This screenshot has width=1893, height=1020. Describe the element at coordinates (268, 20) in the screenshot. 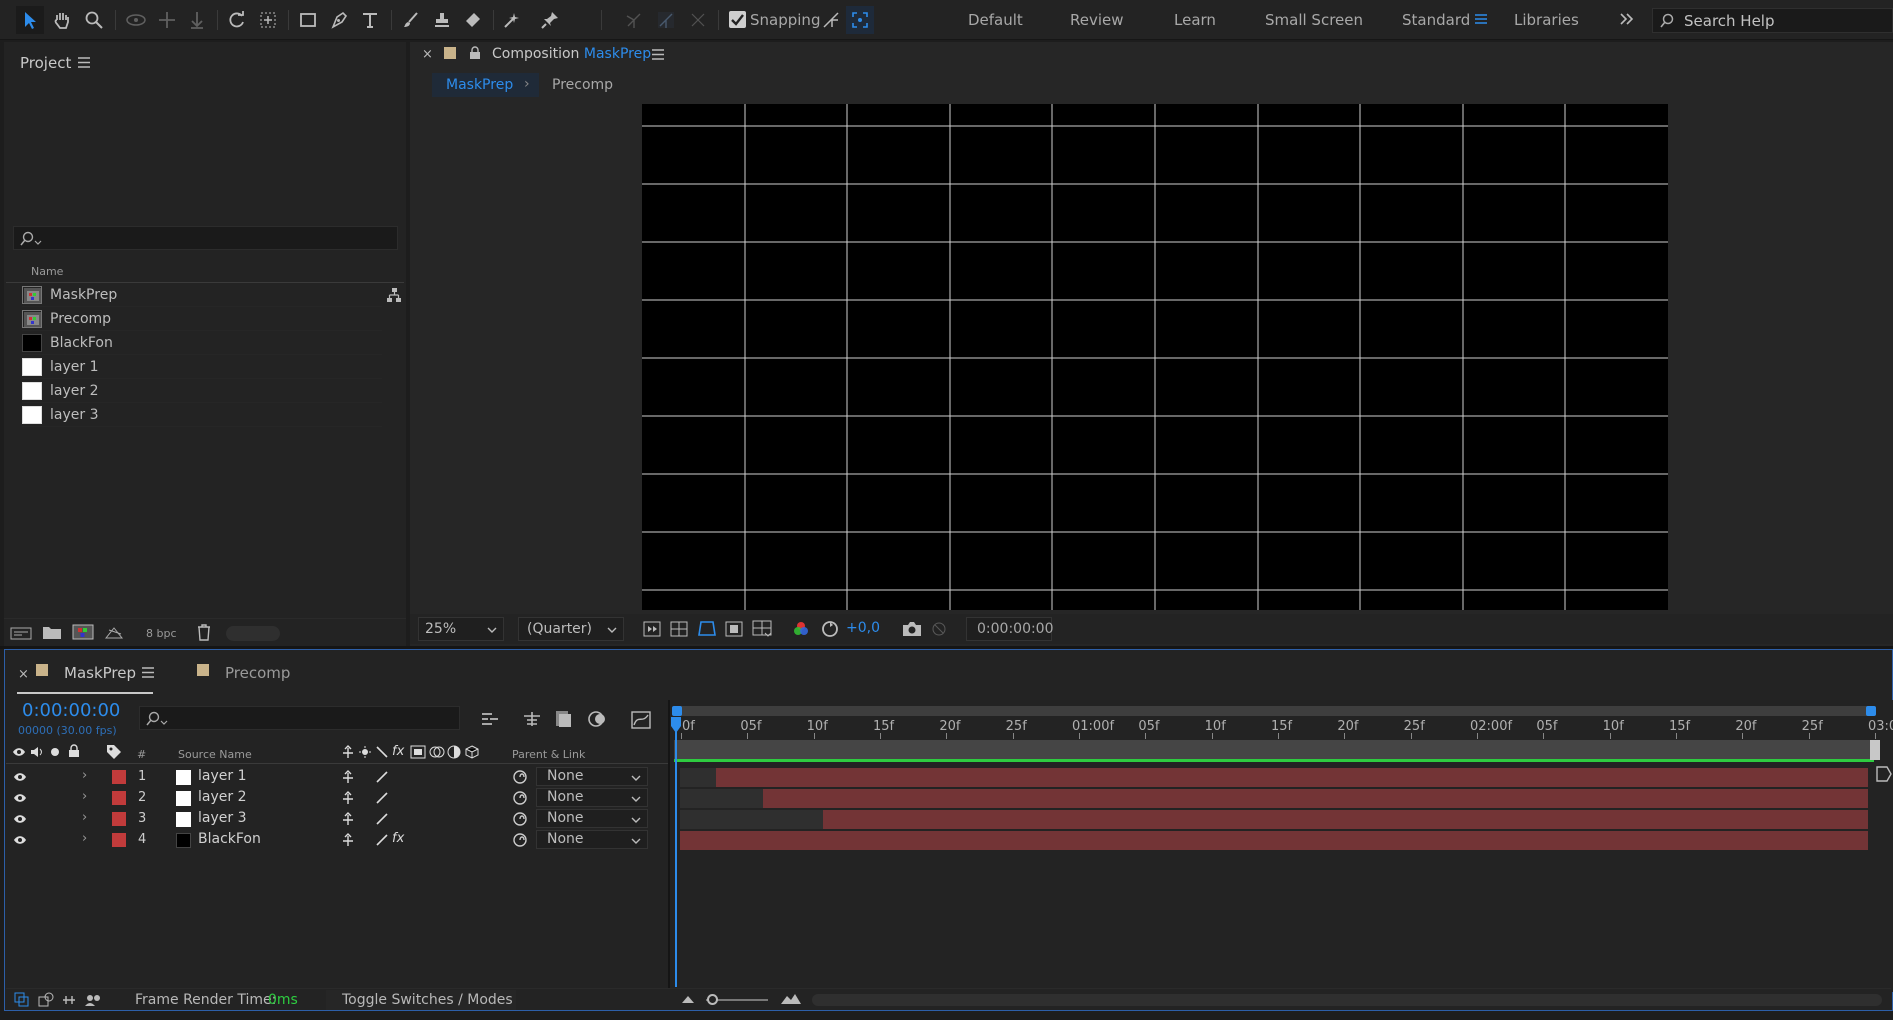

I see `pan-behind-icon` at that location.